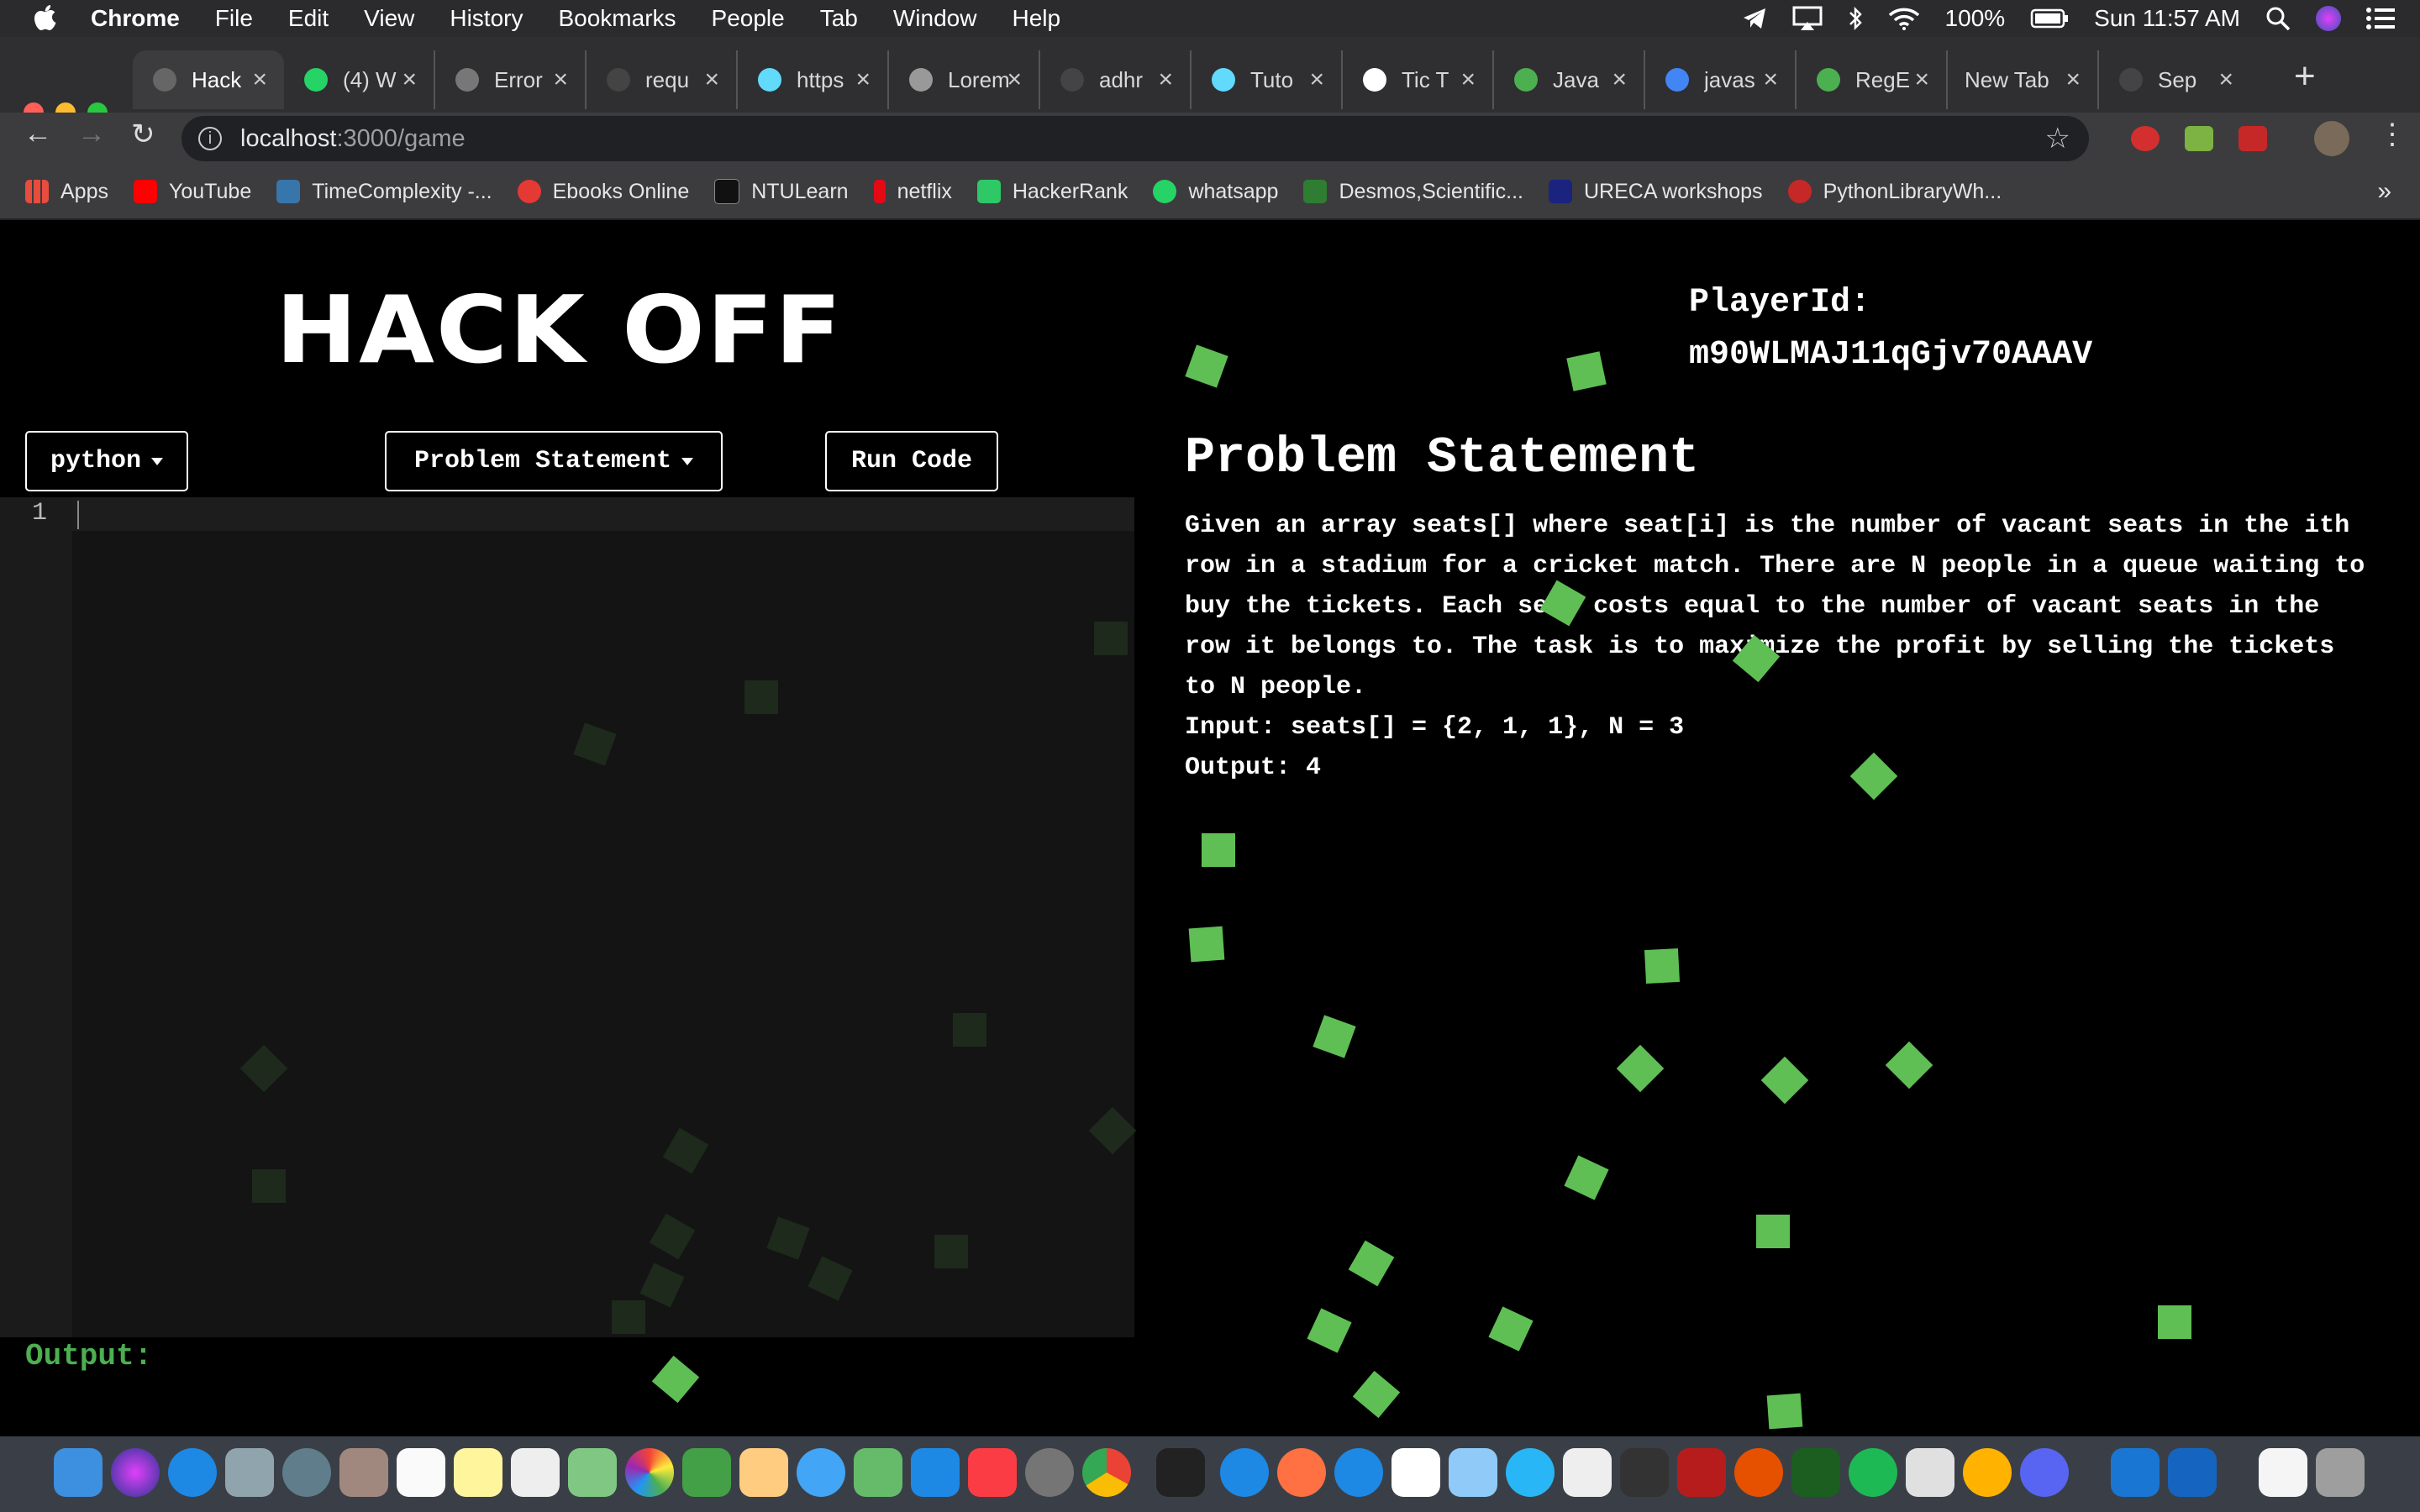 The width and height of the screenshot is (2420, 1512). What do you see at coordinates (2278, 18) in the screenshot?
I see `spotlight-search-icon` at bounding box center [2278, 18].